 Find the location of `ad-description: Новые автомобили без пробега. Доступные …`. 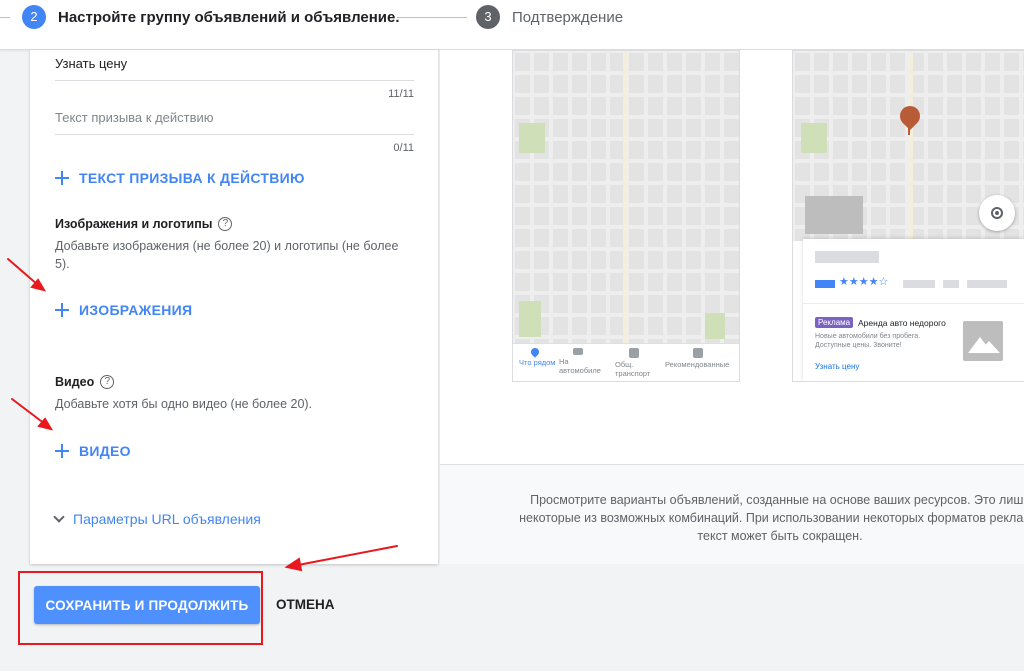

ad-description: Новые автомобили без пробега. Доступные … is located at coordinates (868, 341).